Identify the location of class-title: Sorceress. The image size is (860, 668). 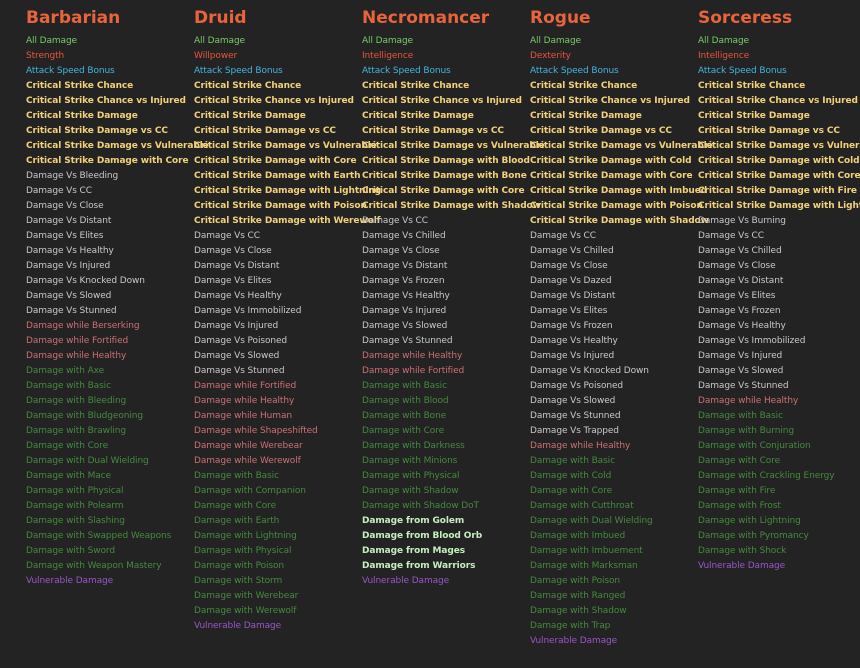
(745, 18).